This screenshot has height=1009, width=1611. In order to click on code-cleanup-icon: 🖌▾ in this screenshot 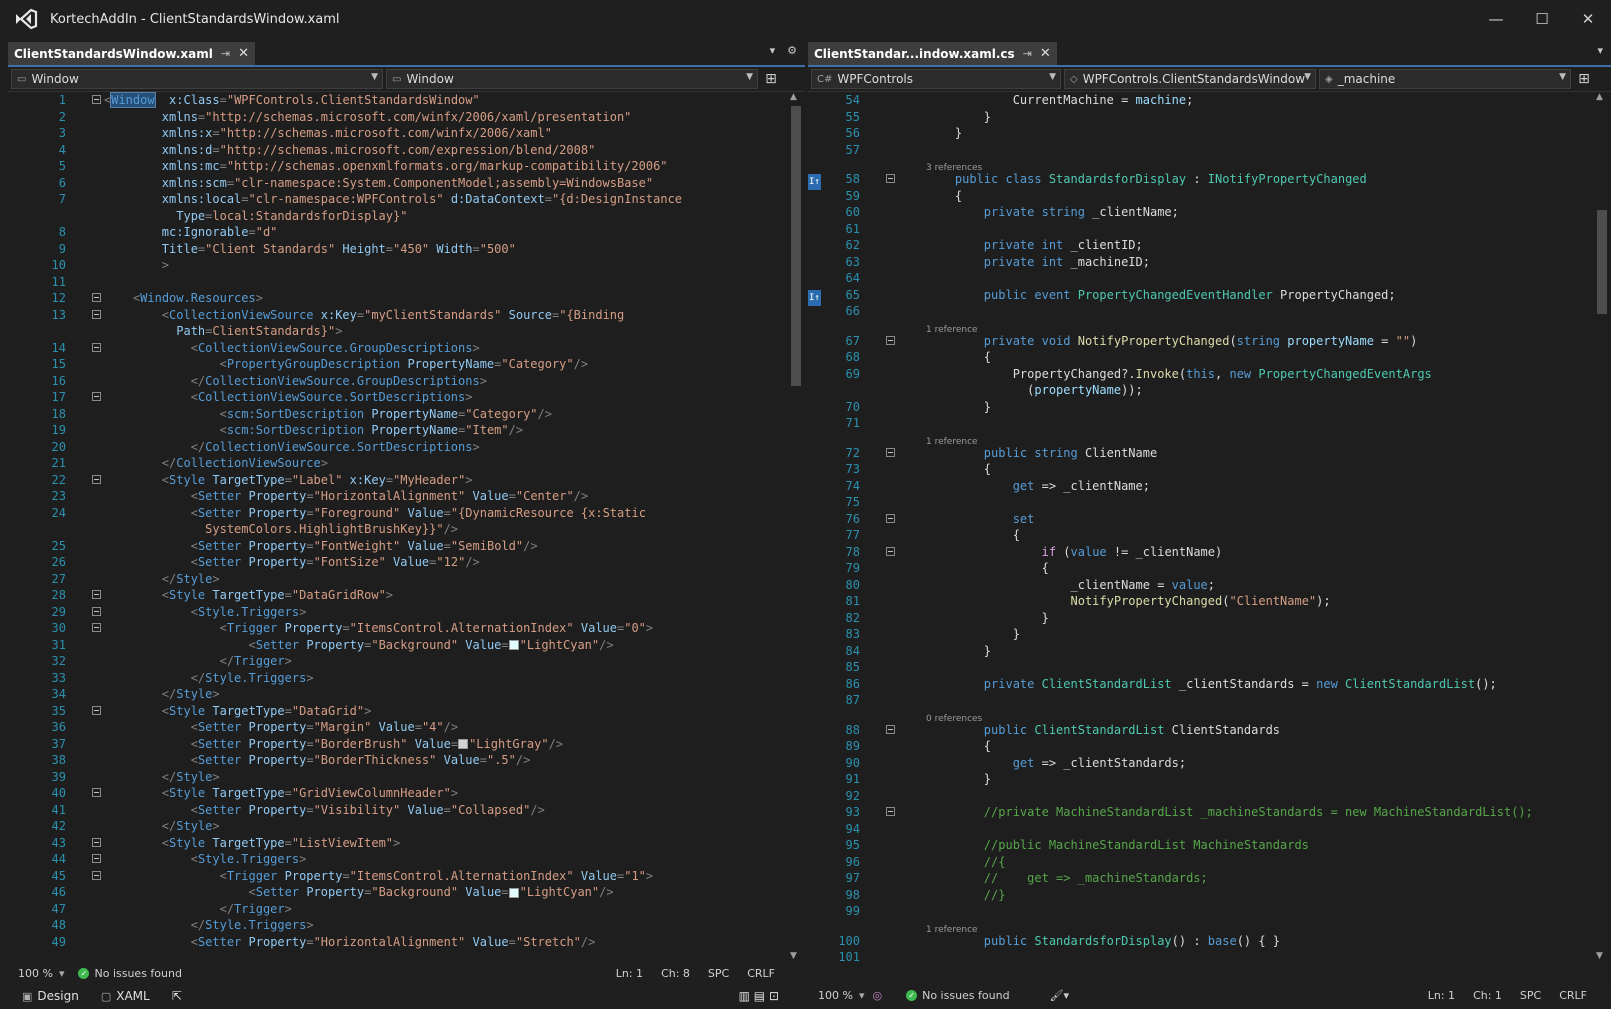, I will do `click(1060, 995)`.